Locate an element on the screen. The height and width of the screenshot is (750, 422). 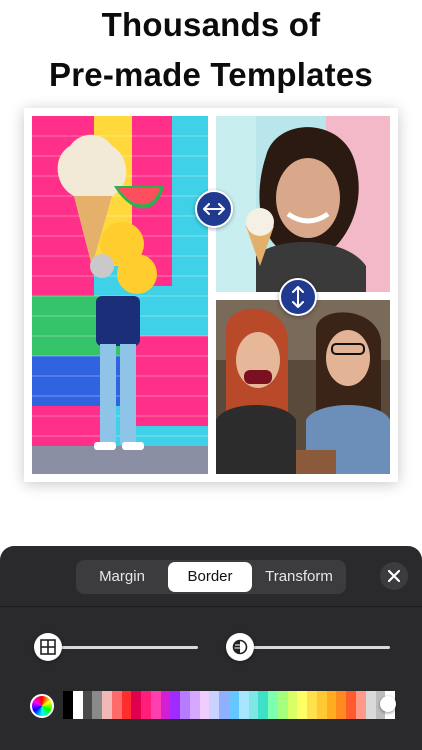
grid-icon is located at coordinates (48, 647).